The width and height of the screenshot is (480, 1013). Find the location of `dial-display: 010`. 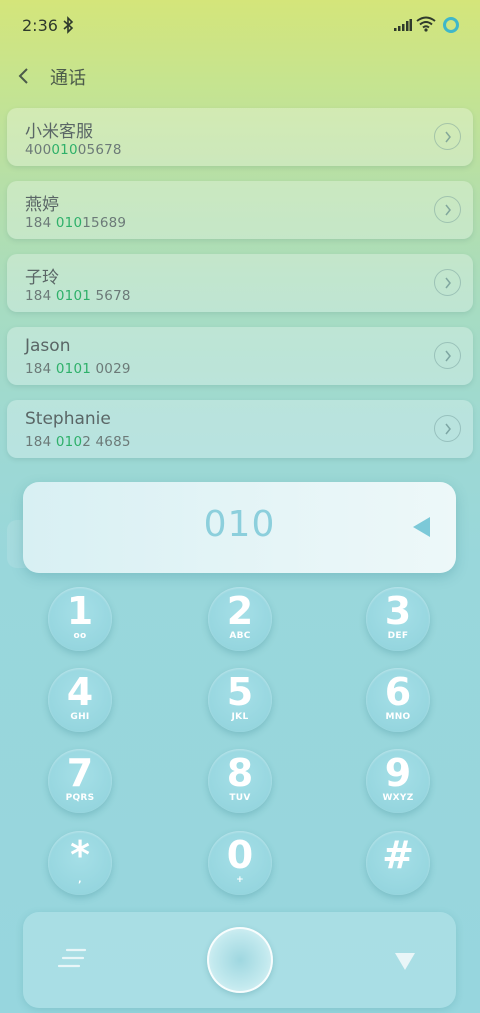

dial-display: 010 is located at coordinates (239, 527).